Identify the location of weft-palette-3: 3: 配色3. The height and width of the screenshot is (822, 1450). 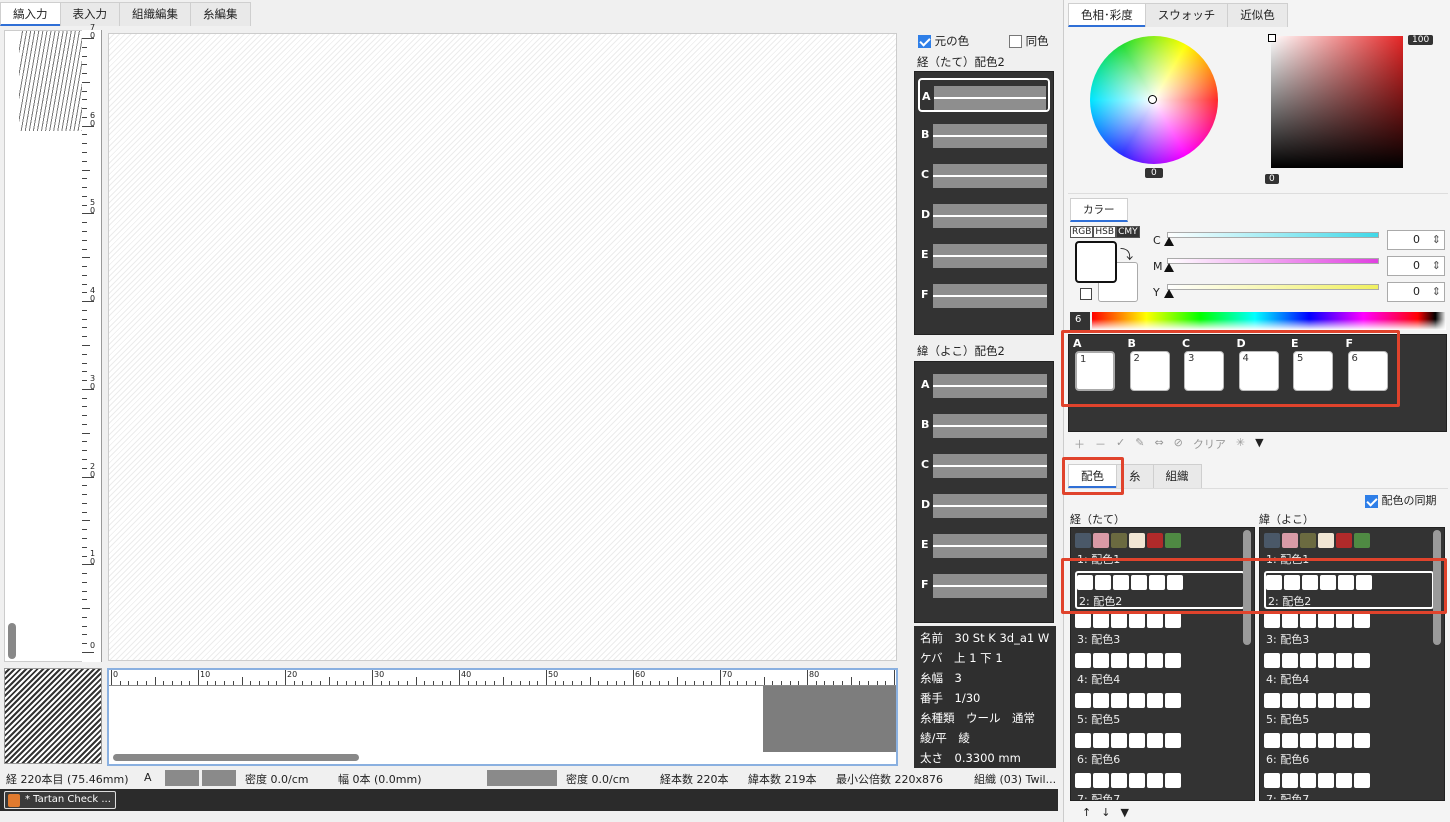
(1349, 630).